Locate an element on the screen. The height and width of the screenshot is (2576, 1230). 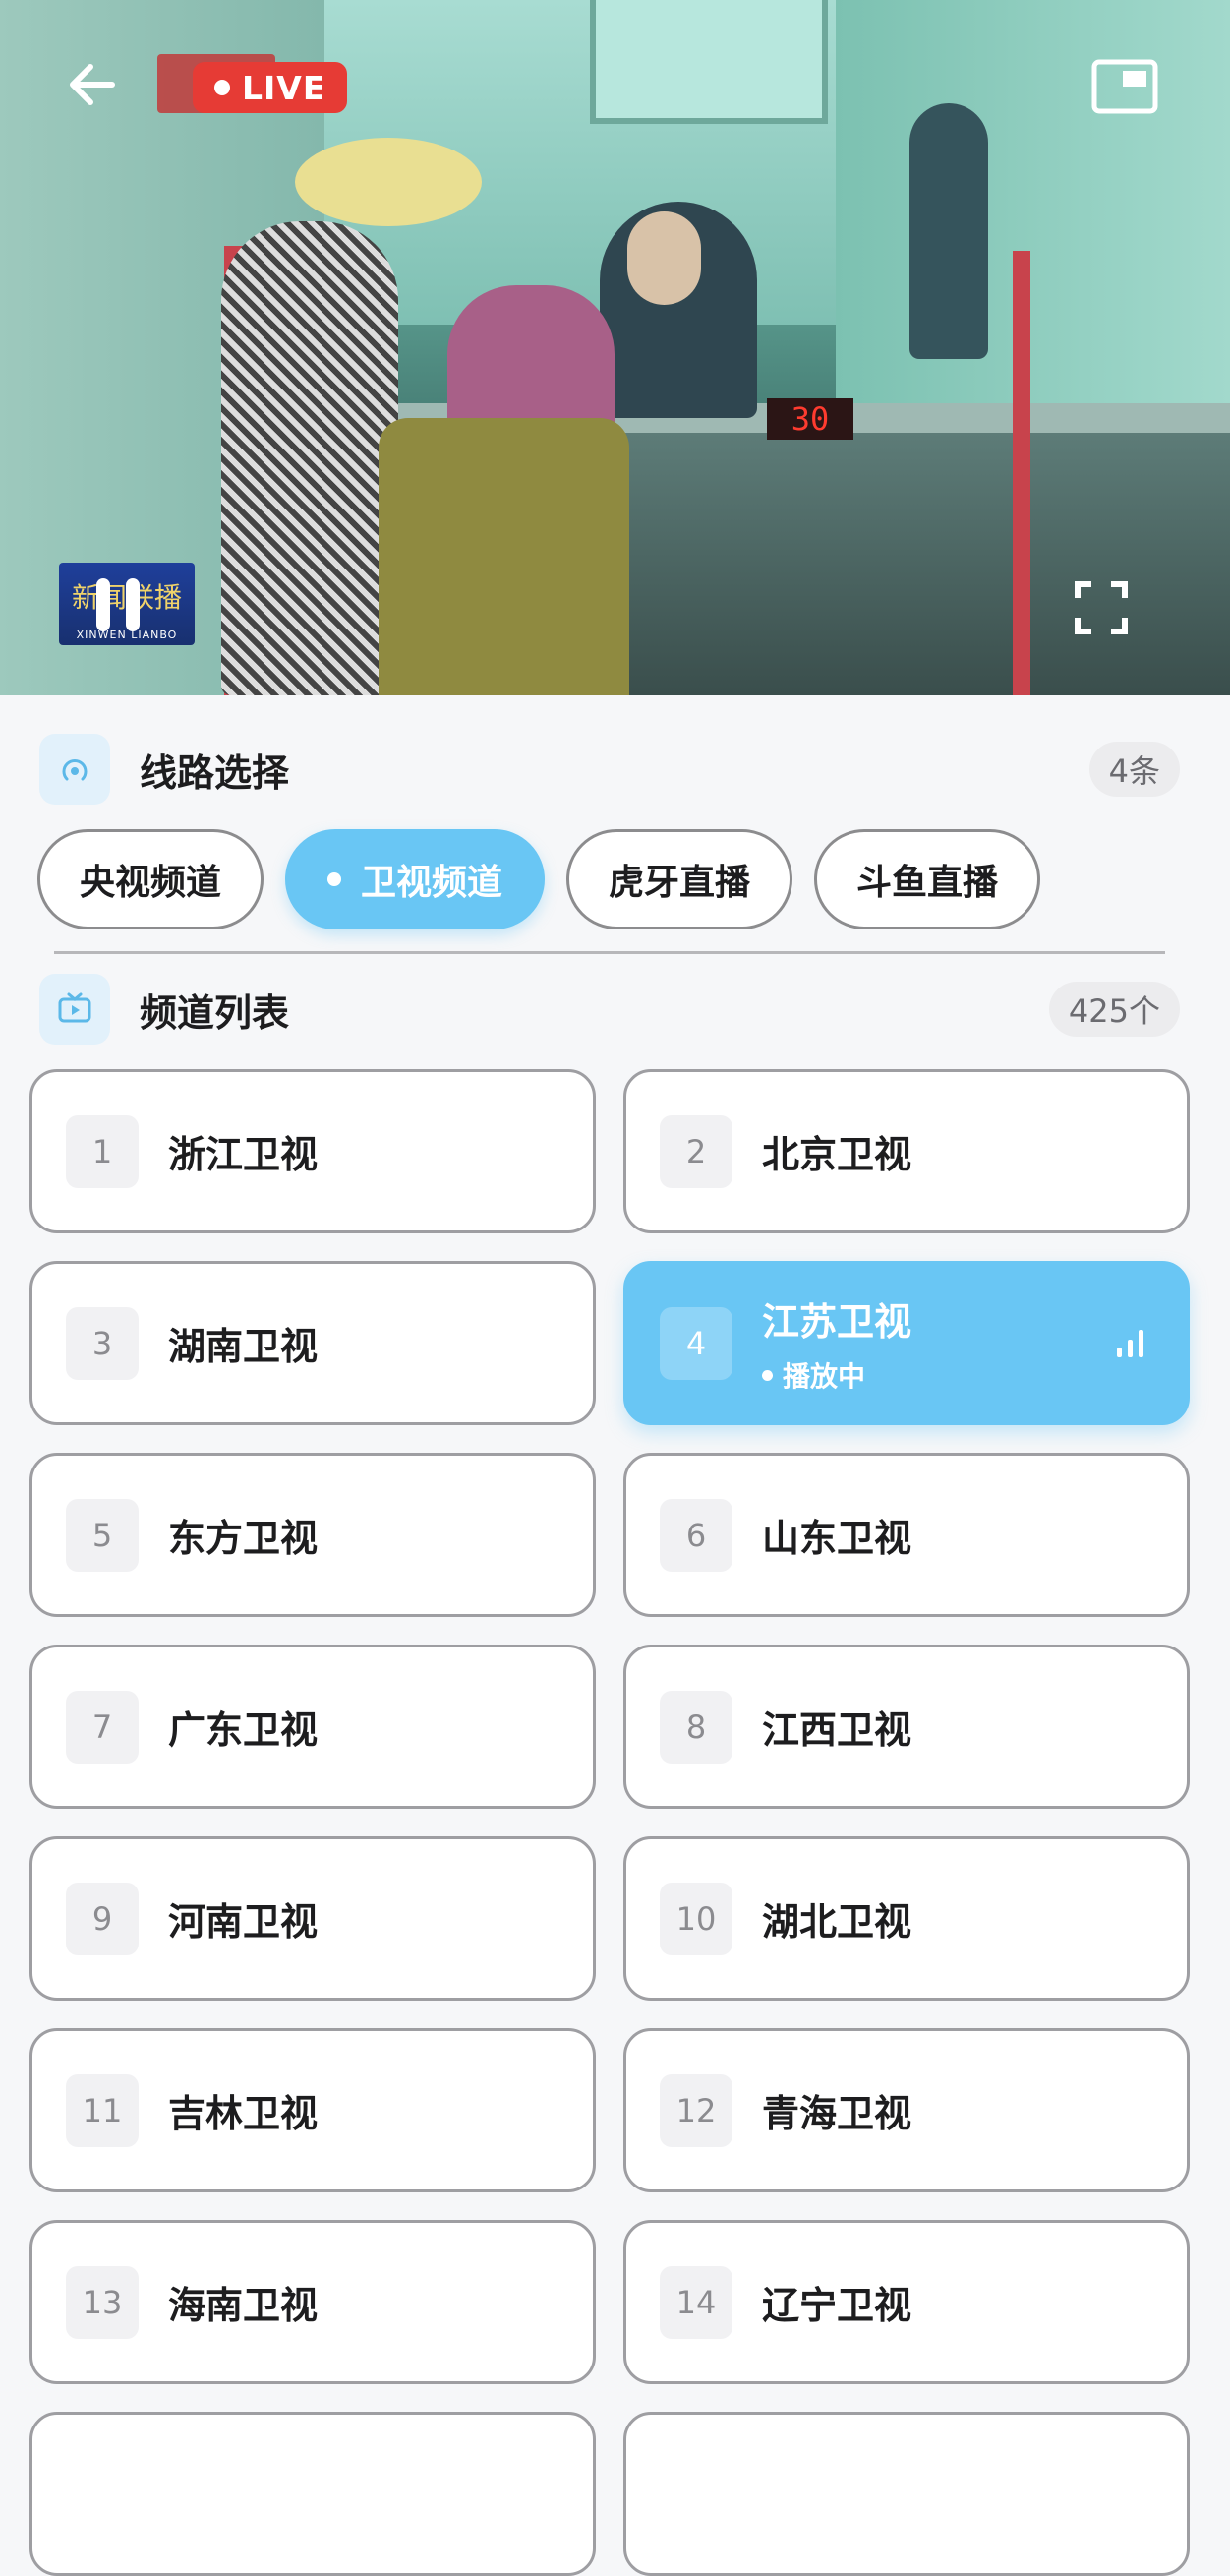
channel-card: 13 海南卫视 is located at coordinates (312, 2302).